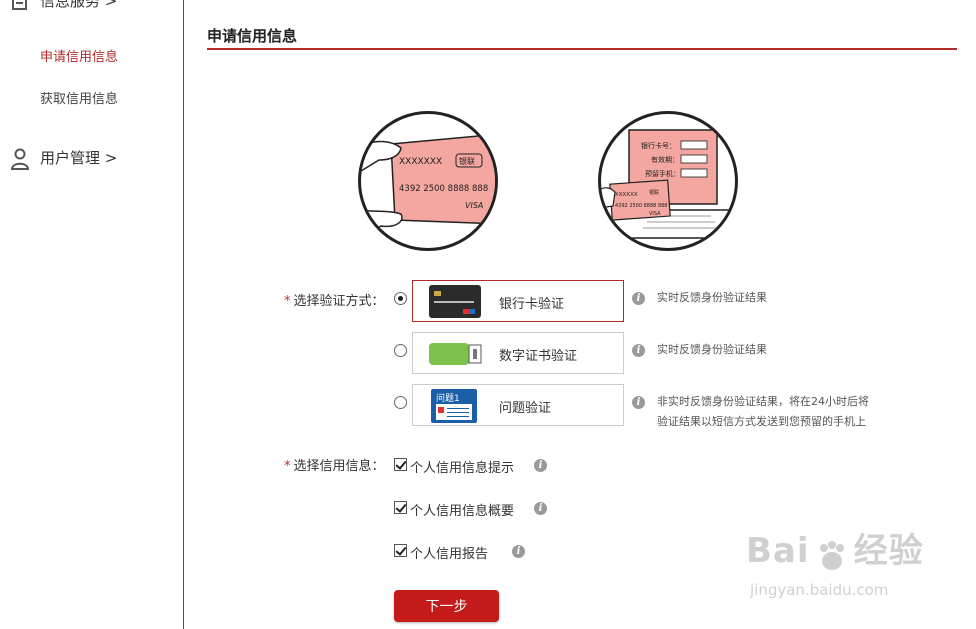 The height and width of the screenshot is (629, 976). What do you see at coordinates (655, 214) in the screenshot?
I see `laptop-card-network: VISA` at bounding box center [655, 214].